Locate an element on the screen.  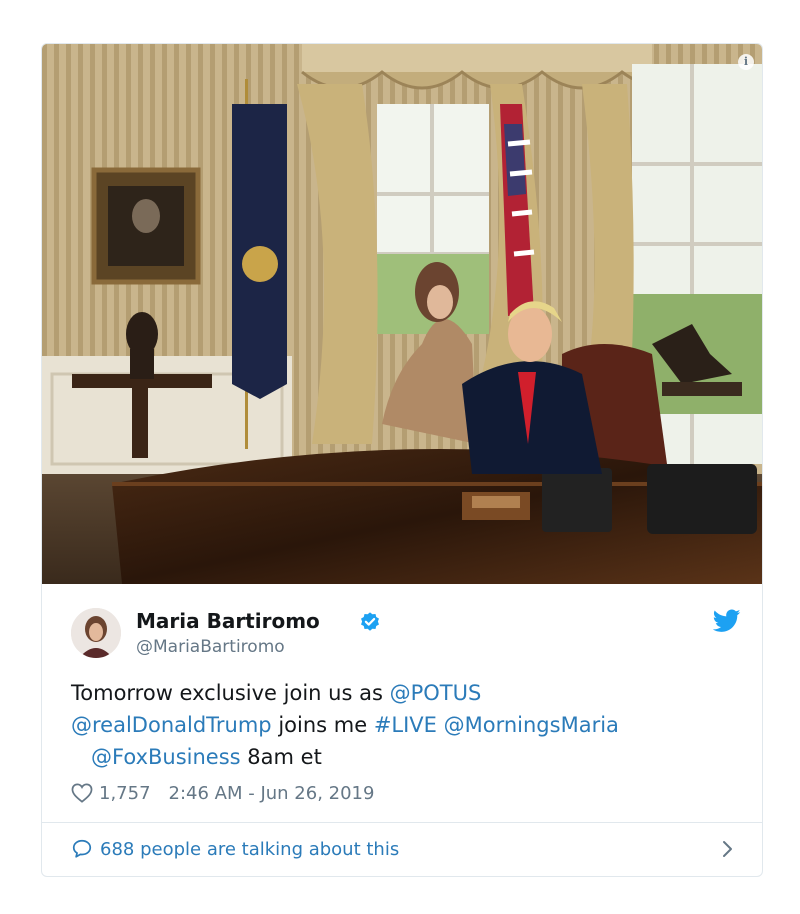
tweet-text-segment: joins me is located at coordinates (322, 725).